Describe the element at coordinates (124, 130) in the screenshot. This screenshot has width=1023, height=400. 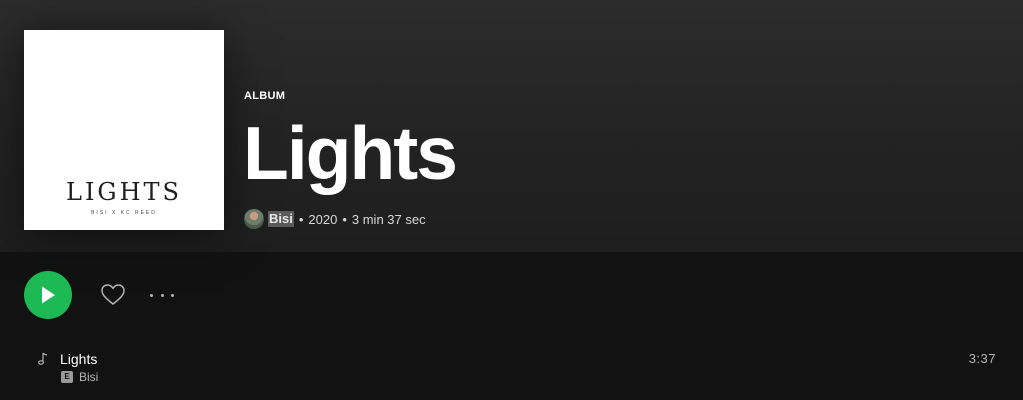
I see `album-cover: LIGHTS BISI X KC REED` at that location.